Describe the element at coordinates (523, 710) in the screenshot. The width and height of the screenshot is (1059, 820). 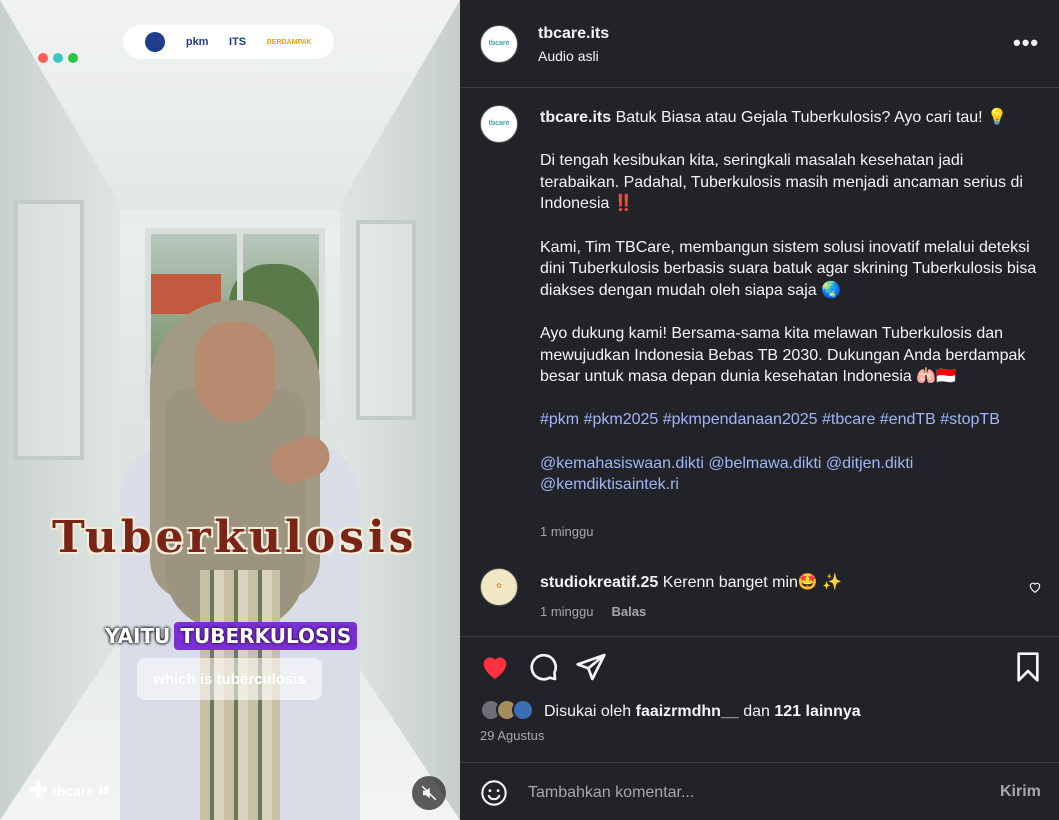
I see `liker-avatar` at that location.